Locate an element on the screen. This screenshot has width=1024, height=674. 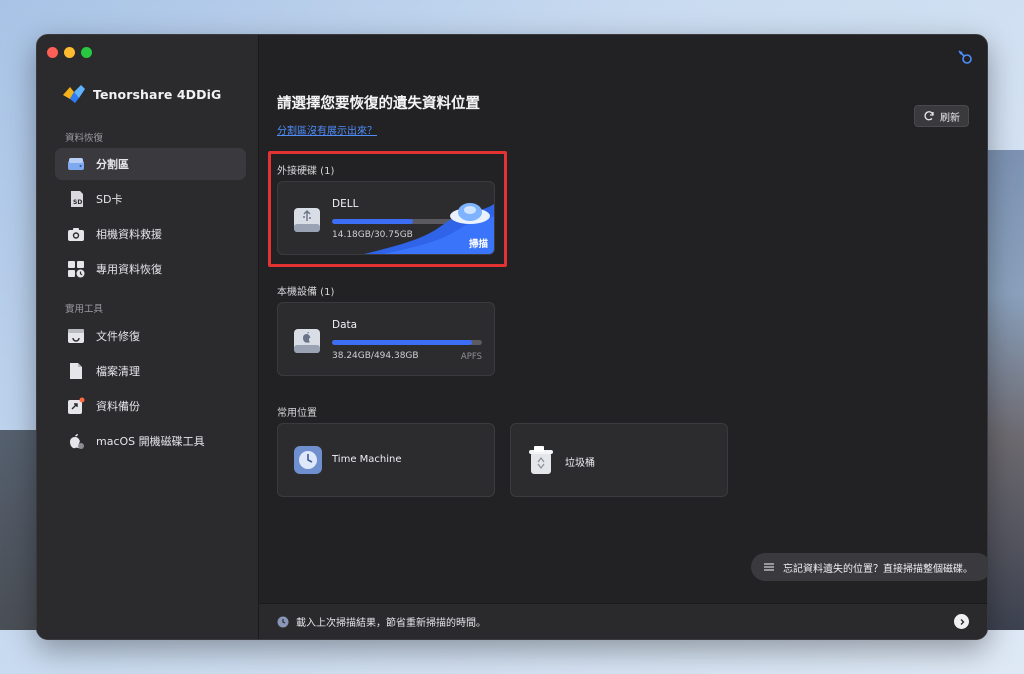
clock-icon is located at coordinates (283, 621).